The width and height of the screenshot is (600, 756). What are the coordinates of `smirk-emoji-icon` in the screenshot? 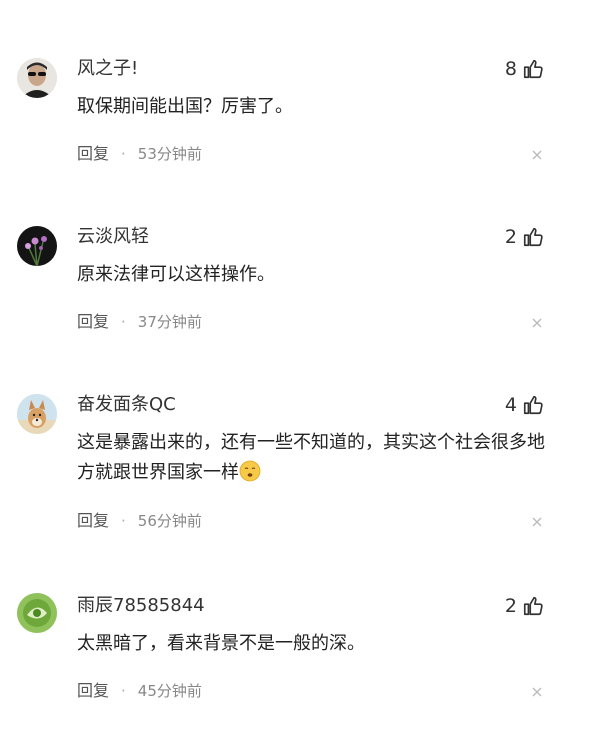 It's located at (250, 471).